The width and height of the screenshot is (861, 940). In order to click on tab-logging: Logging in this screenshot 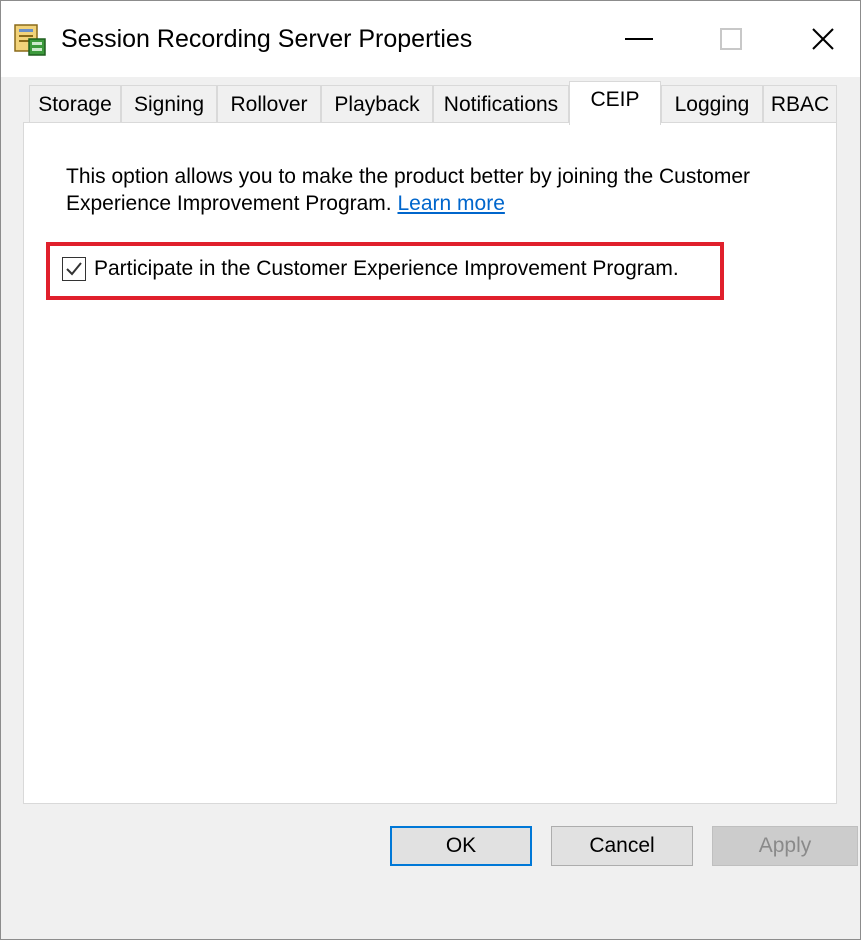, I will do `click(712, 104)`.